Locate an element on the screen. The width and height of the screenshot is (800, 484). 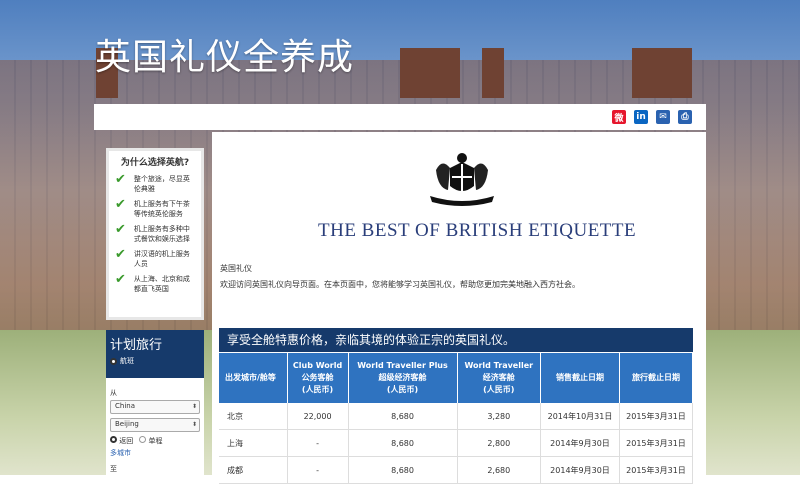
multi-city-link: 多城市 is located at coordinates (155, 453).